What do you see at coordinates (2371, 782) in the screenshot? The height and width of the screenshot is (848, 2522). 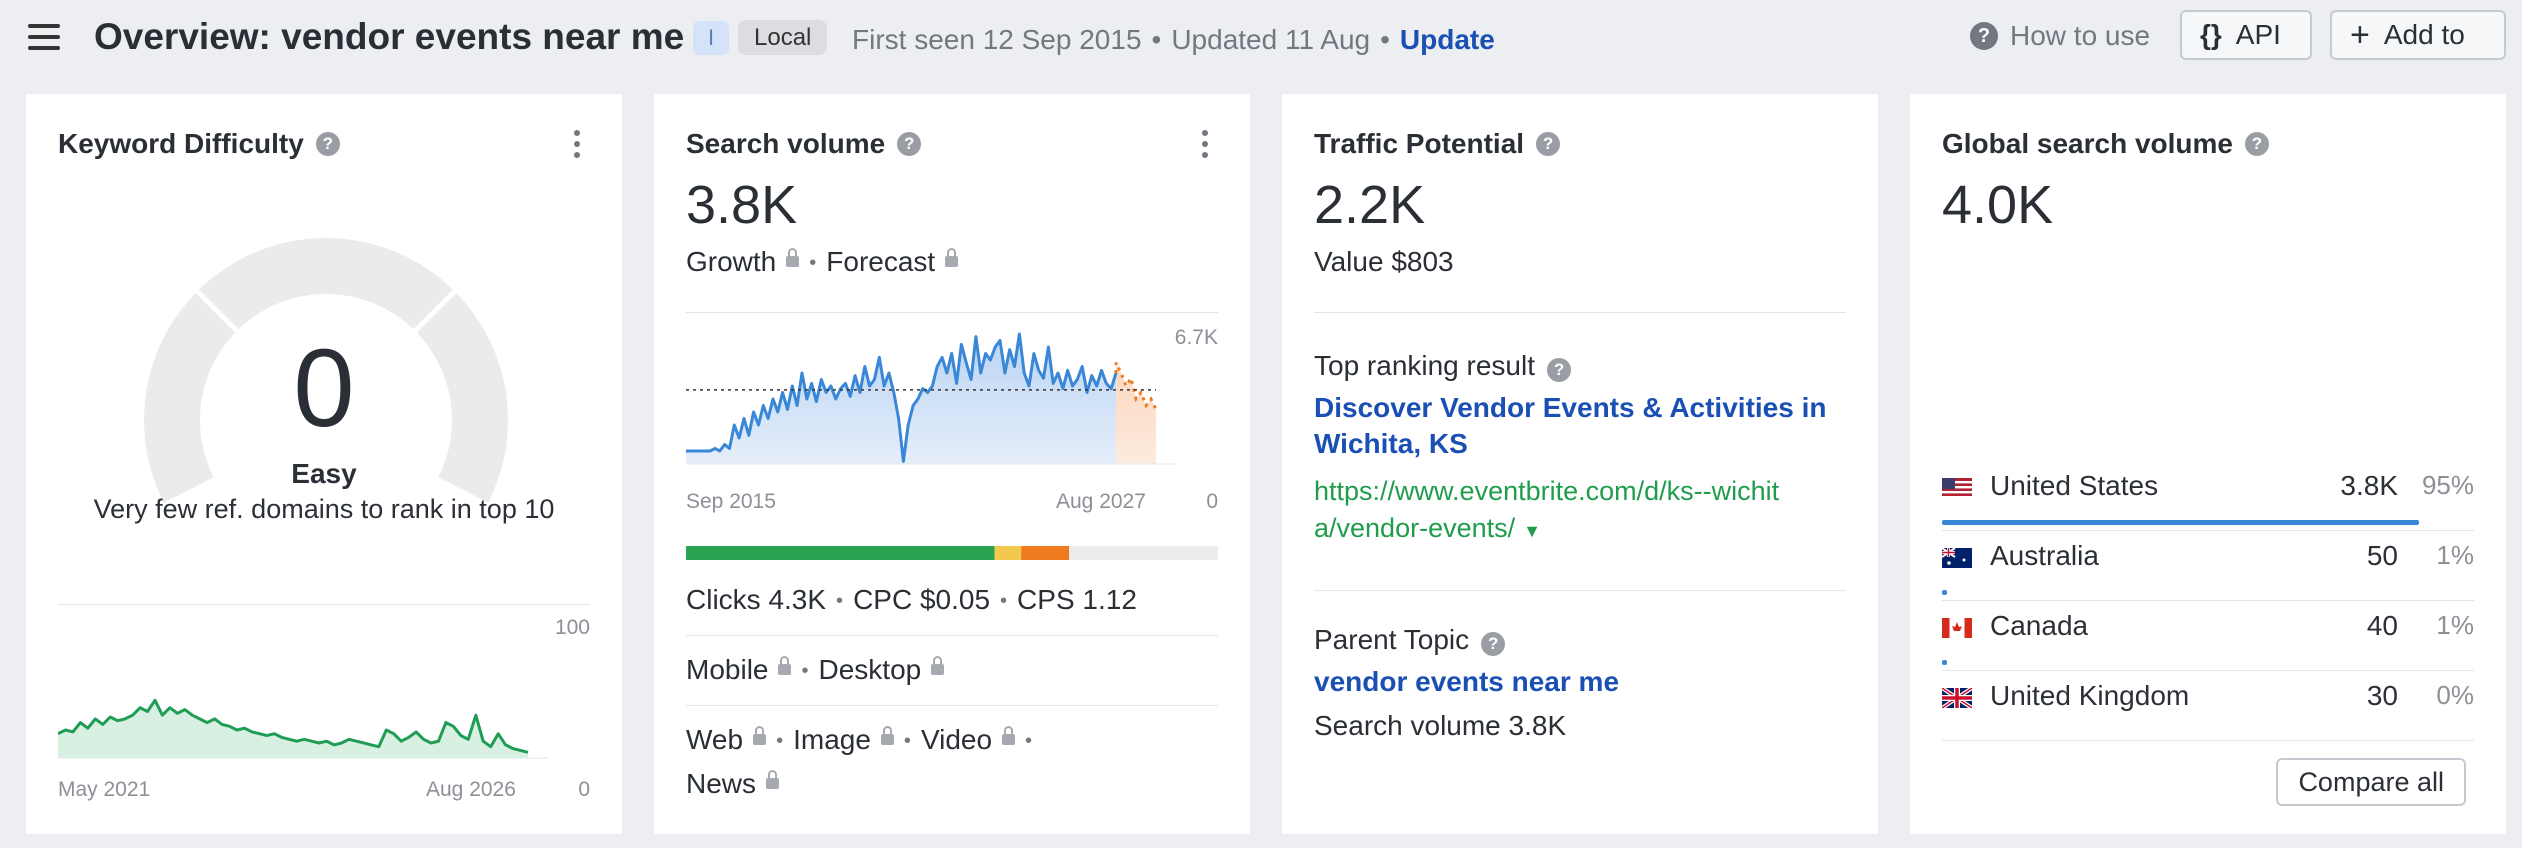 I see `compare-all-button: Compare all` at bounding box center [2371, 782].